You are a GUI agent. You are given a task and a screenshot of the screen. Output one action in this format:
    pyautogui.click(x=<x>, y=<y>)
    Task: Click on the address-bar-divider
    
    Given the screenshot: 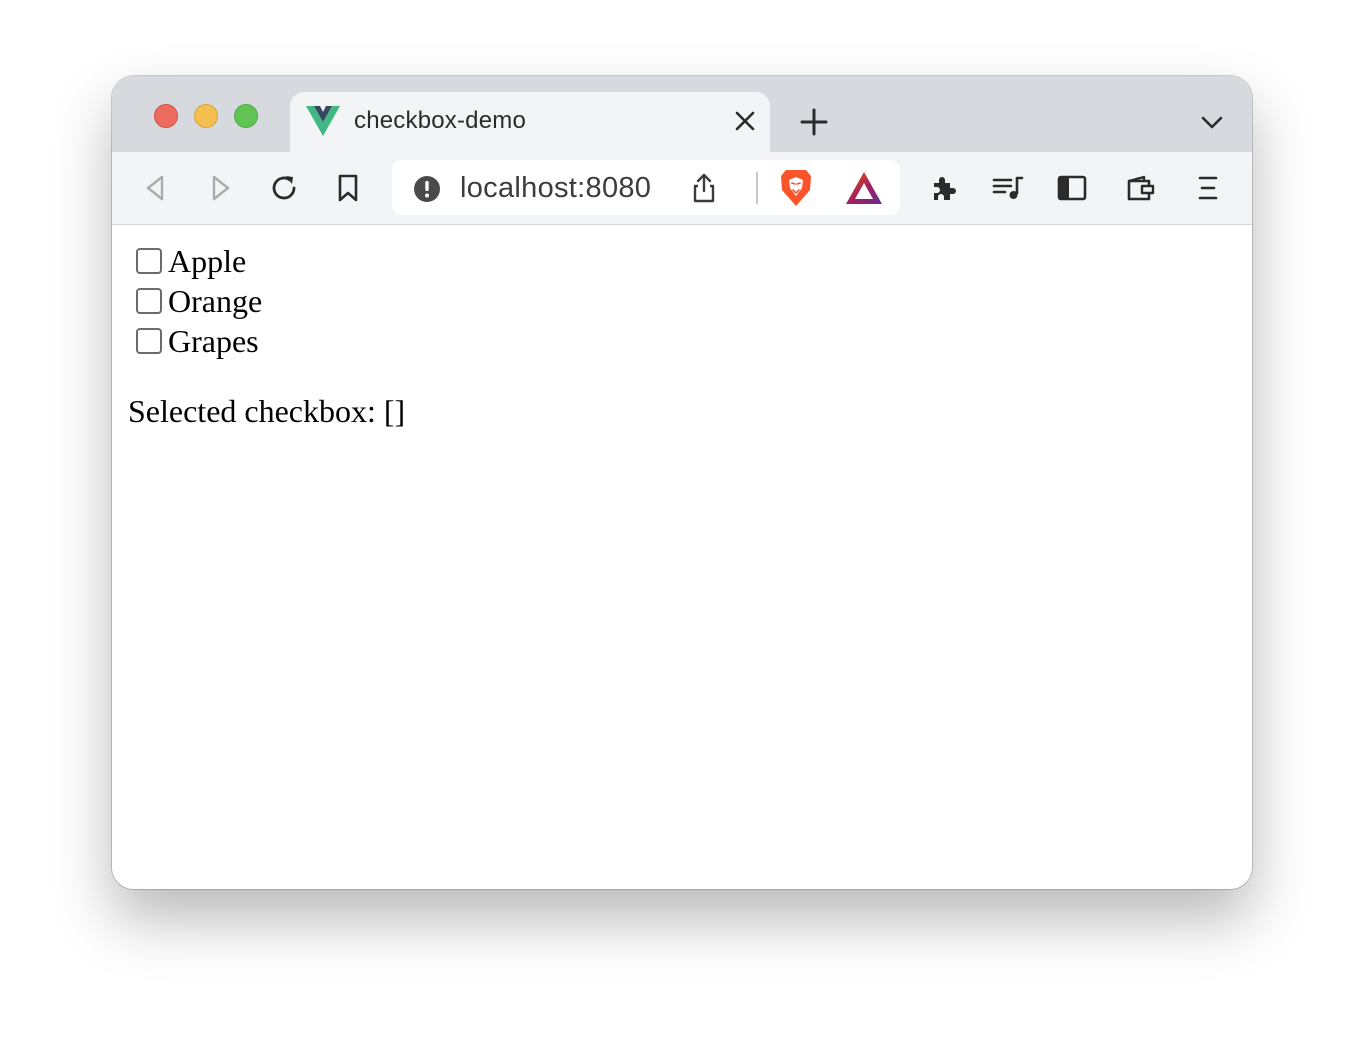 What is the action you would take?
    pyautogui.click(x=757, y=188)
    